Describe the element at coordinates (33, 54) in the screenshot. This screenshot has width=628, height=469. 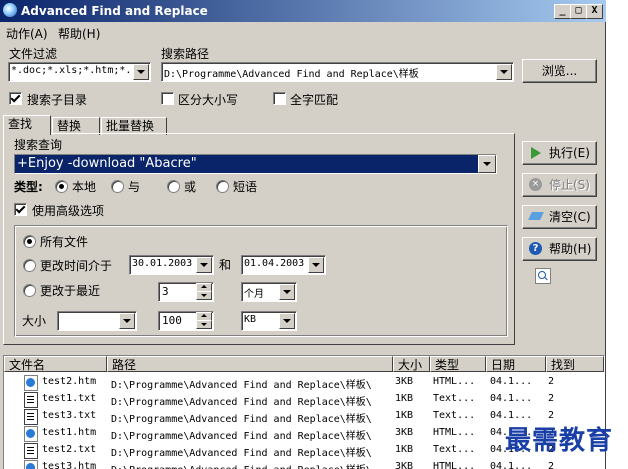
I see `file-filter-label: 文件过滤` at that location.